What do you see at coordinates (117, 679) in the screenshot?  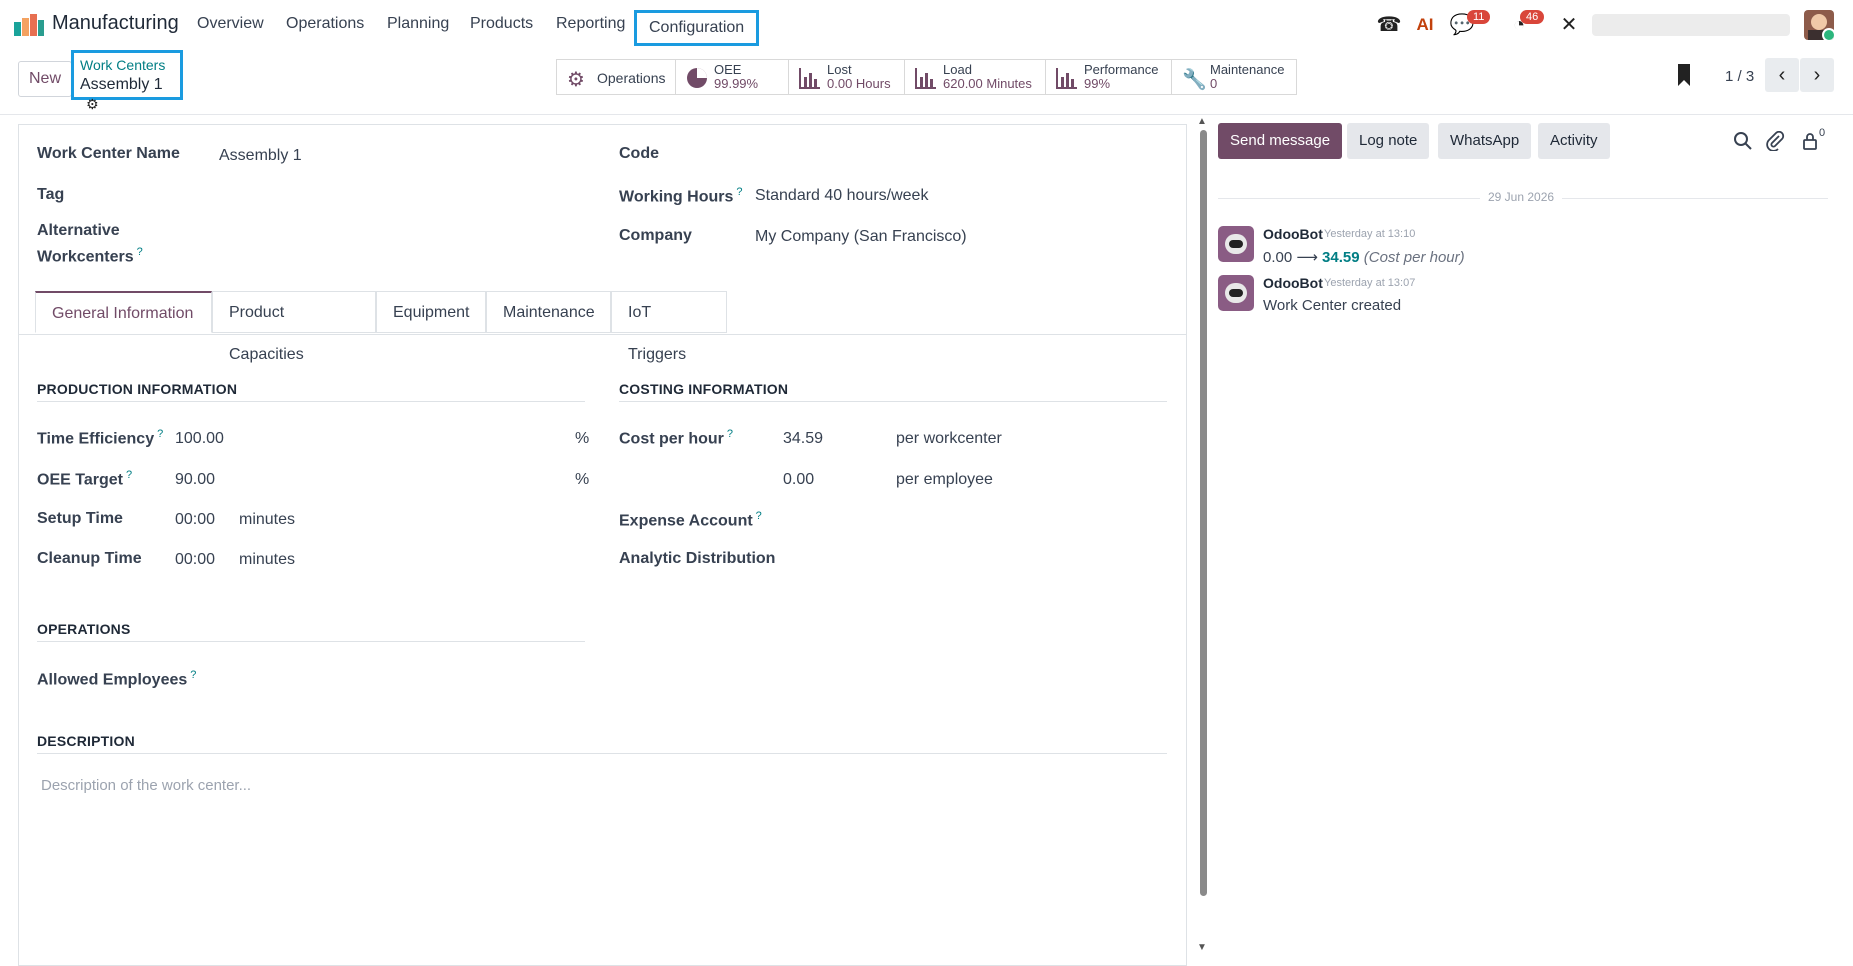 I see `label-allowed-employees: Allowed Employees?` at bounding box center [117, 679].